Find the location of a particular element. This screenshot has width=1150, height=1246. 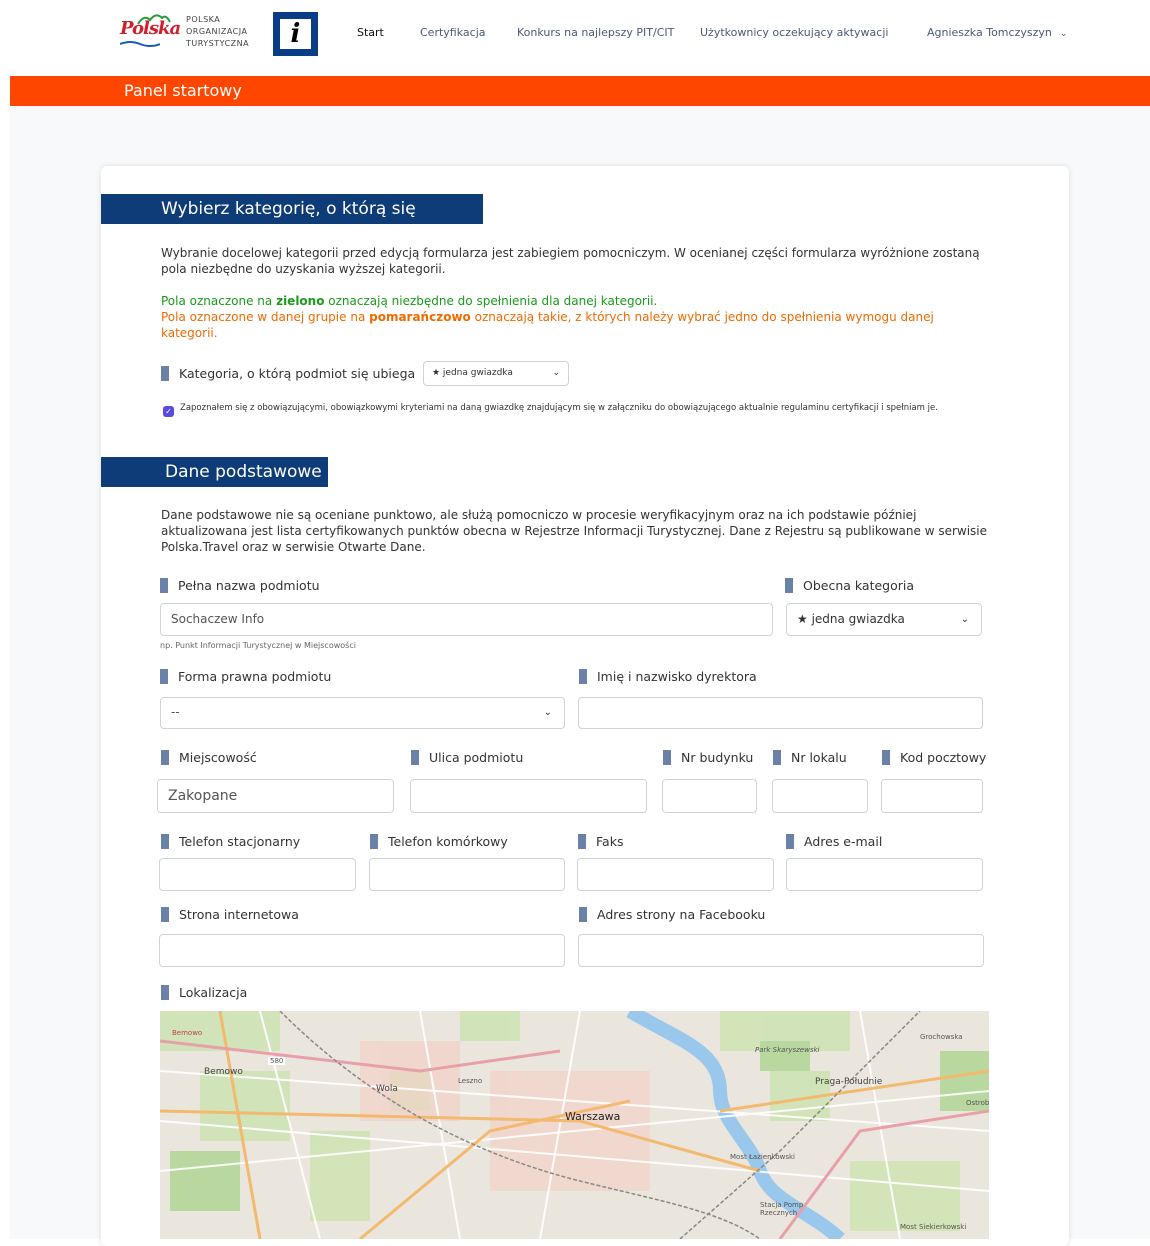

criteria-checkbox: ✓ is located at coordinates (168, 411).